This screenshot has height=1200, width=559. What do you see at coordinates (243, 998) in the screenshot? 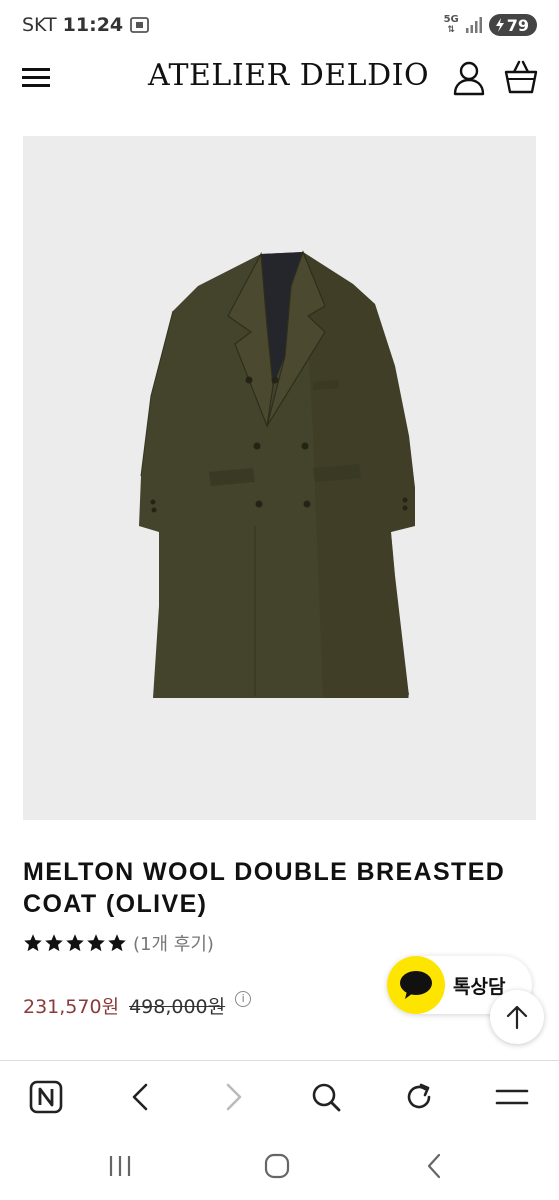
I see `info-icon: i` at bounding box center [243, 998].